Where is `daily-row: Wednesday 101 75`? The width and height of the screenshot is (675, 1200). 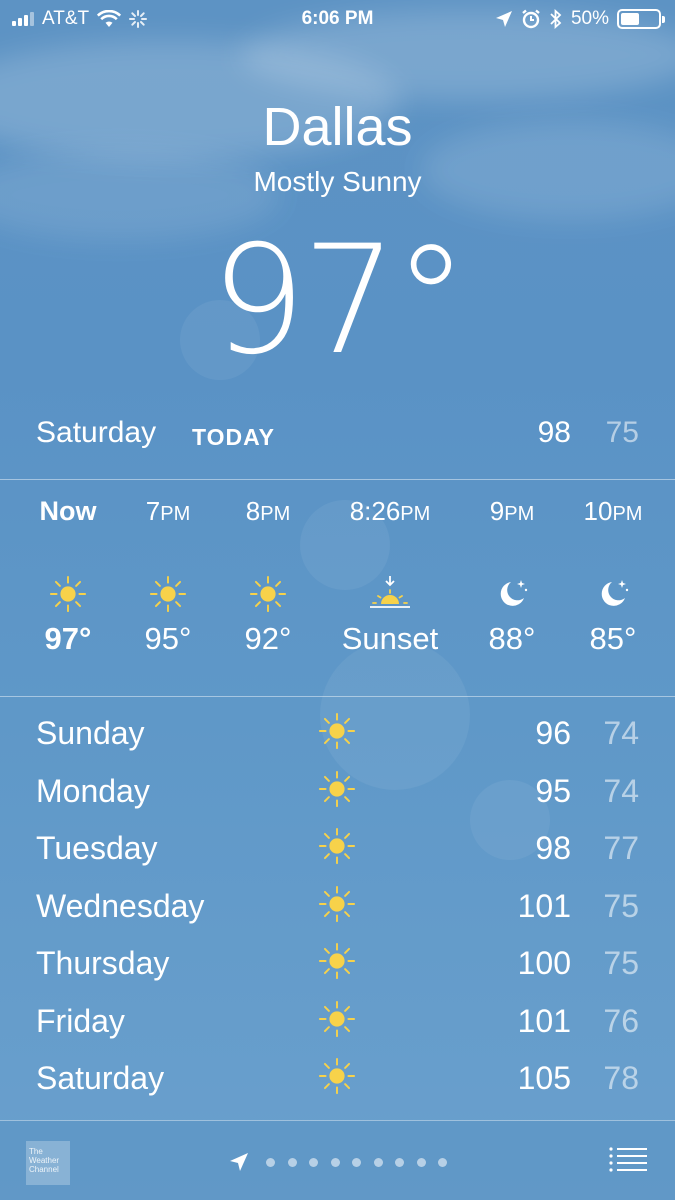
daily-row: Wednesday 101 75 is located at coordinates (337, 914).